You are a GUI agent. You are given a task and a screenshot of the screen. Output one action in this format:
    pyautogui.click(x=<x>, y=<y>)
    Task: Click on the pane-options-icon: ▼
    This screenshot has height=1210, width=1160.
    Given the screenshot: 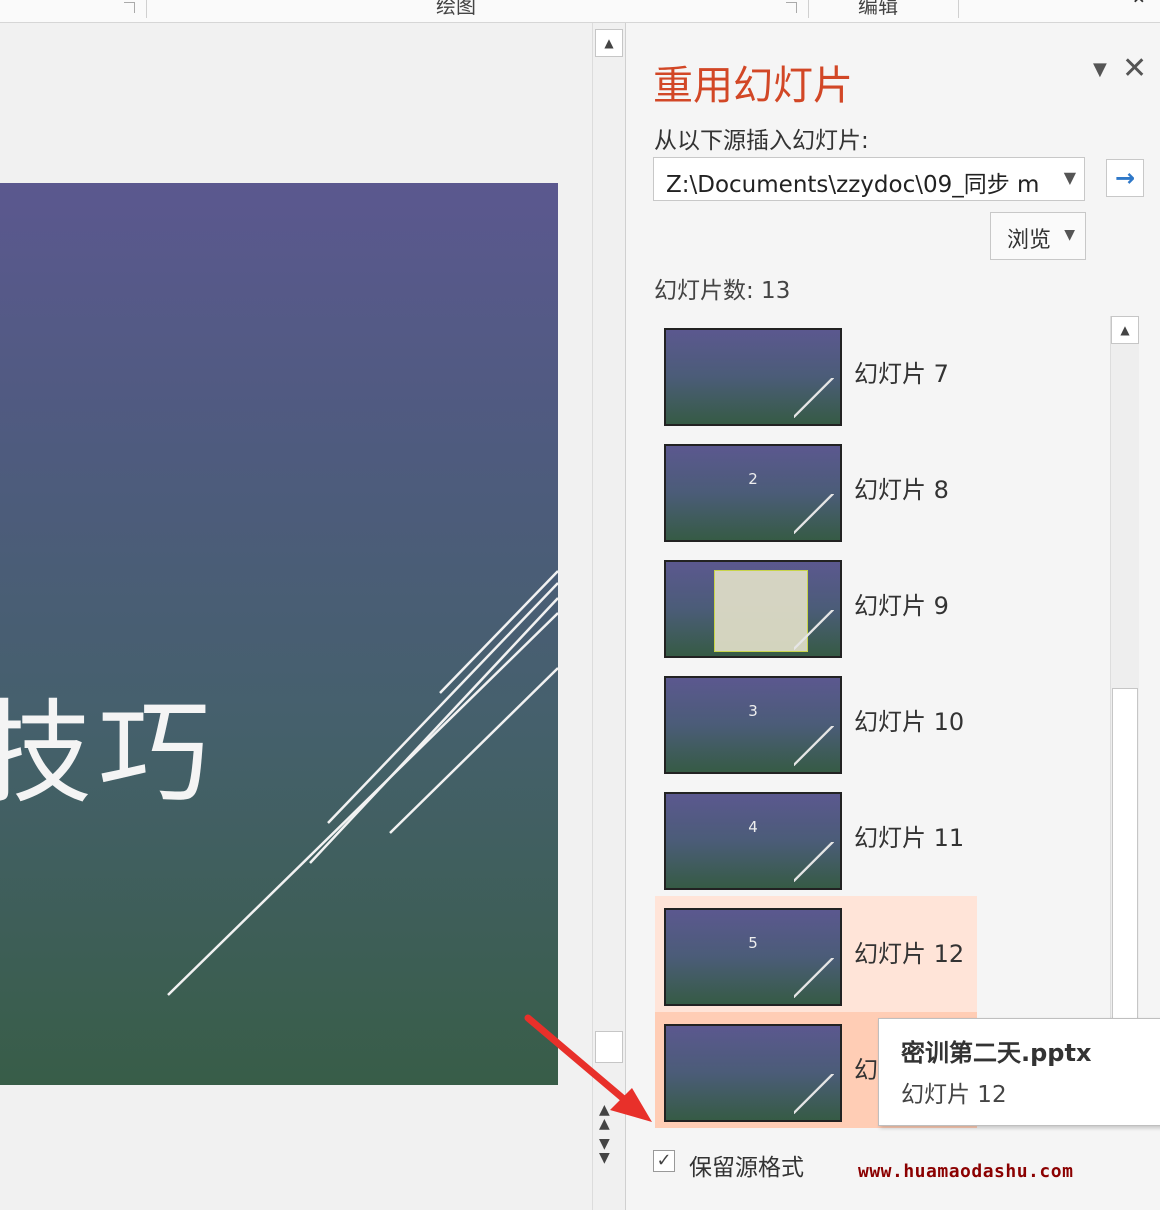 What is the action you would take?
    pyautogui.click(x=1100, y=69)
    